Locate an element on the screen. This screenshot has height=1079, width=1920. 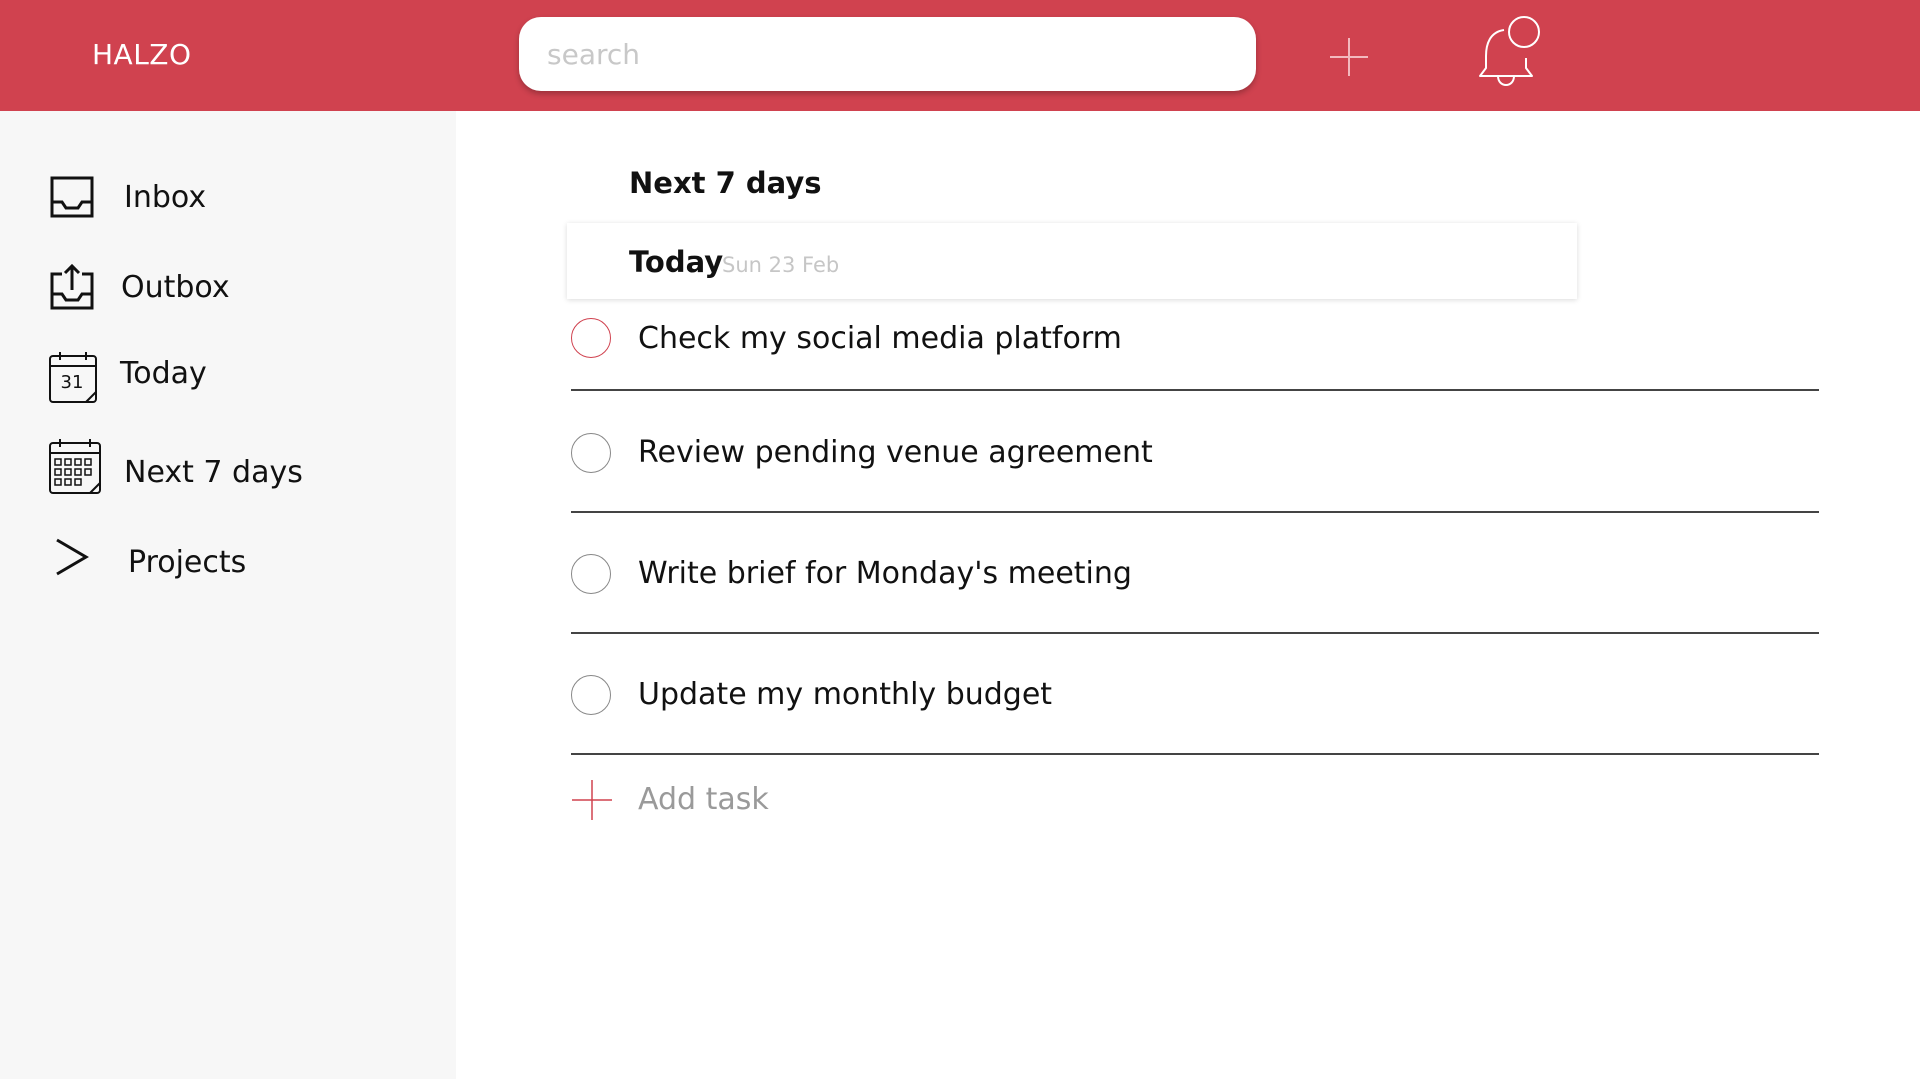
add-task-label: Add task is located at coordinates (703, 799).